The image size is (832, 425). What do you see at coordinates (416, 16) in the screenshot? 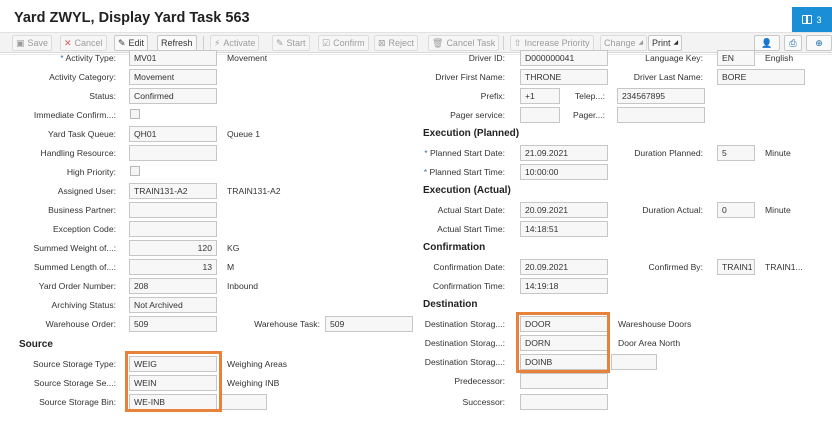
I see `title-bar: Yard ZWYL, Display Yard Task 563 3` at bounding box center [416, 16].